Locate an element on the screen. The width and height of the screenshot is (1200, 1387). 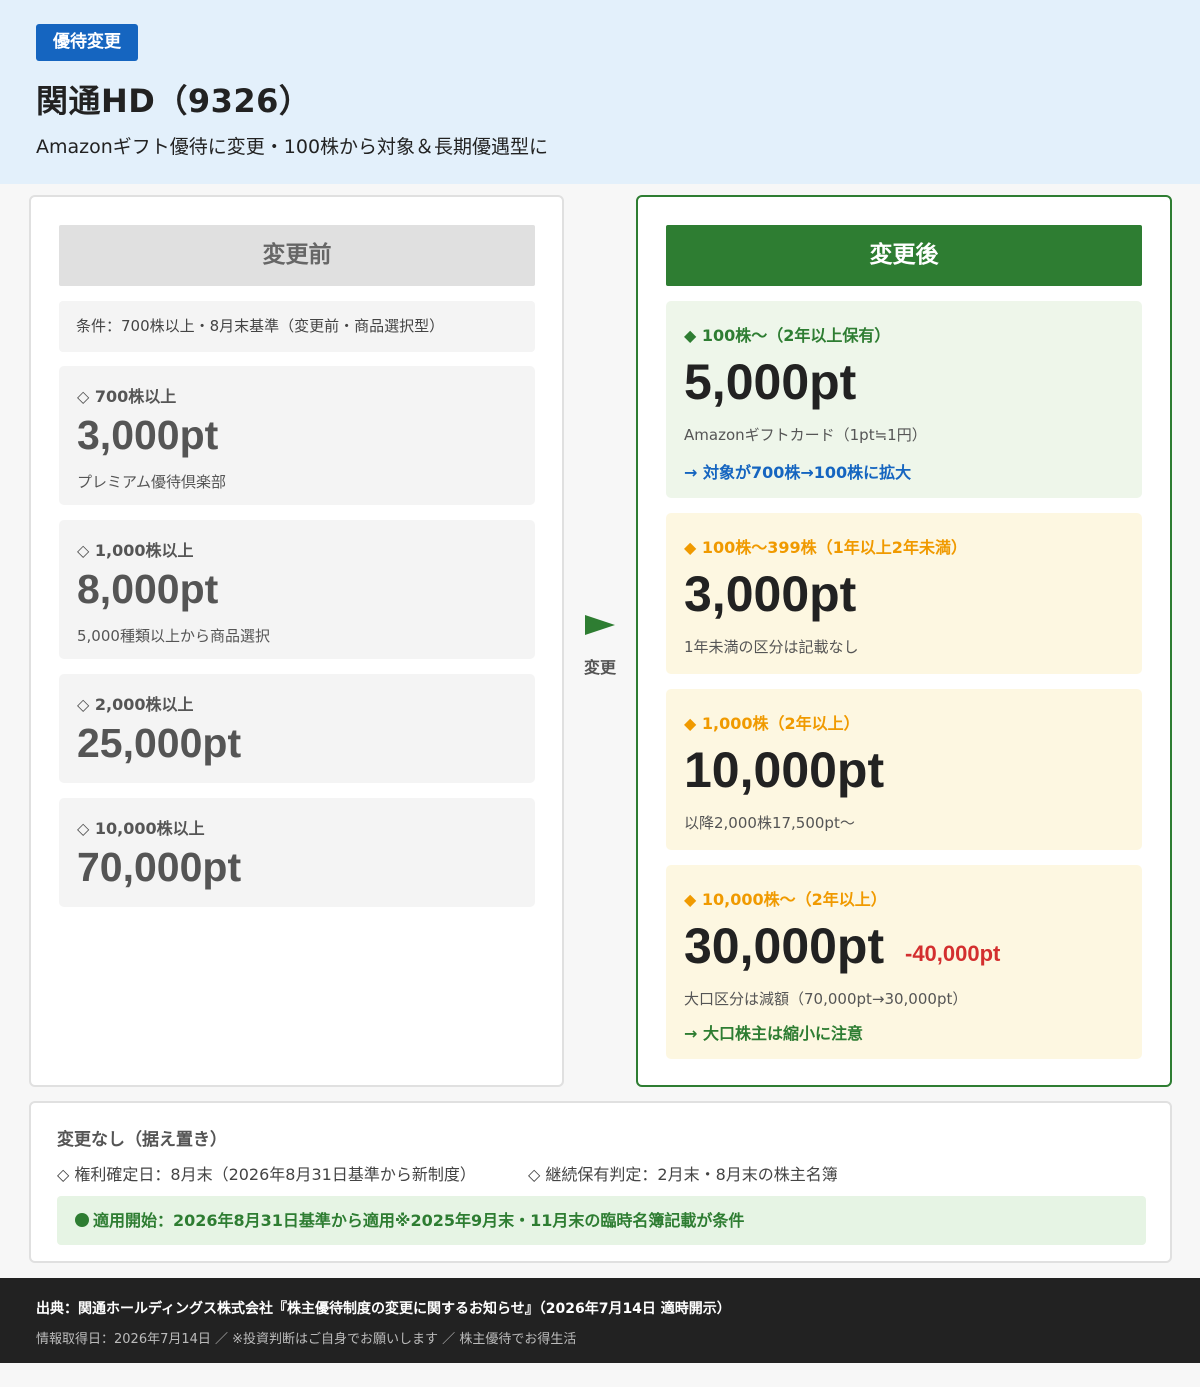
tier-label: ◇ 1,000株以上 is located at coordinates (135, 550).